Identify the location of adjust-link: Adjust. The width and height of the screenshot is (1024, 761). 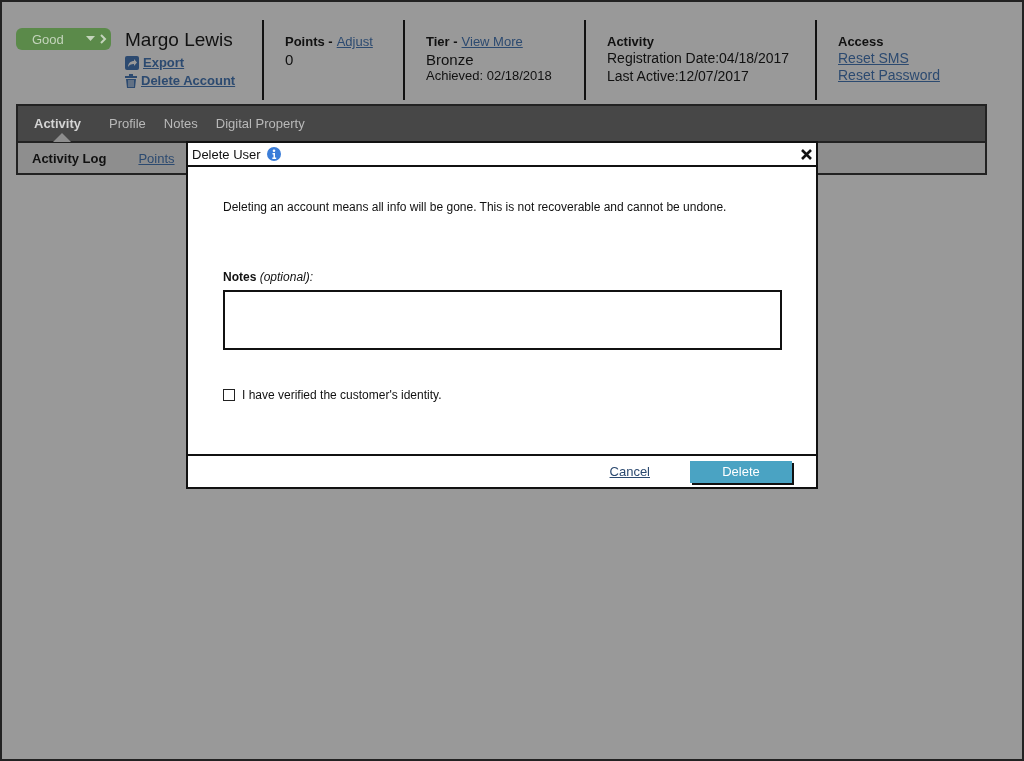
(354, 41).